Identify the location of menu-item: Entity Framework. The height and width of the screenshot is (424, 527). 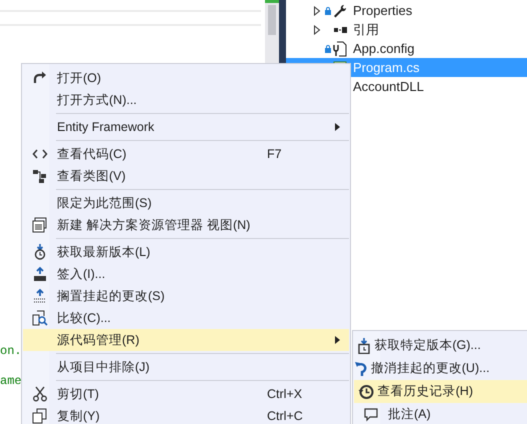
(186, 127).